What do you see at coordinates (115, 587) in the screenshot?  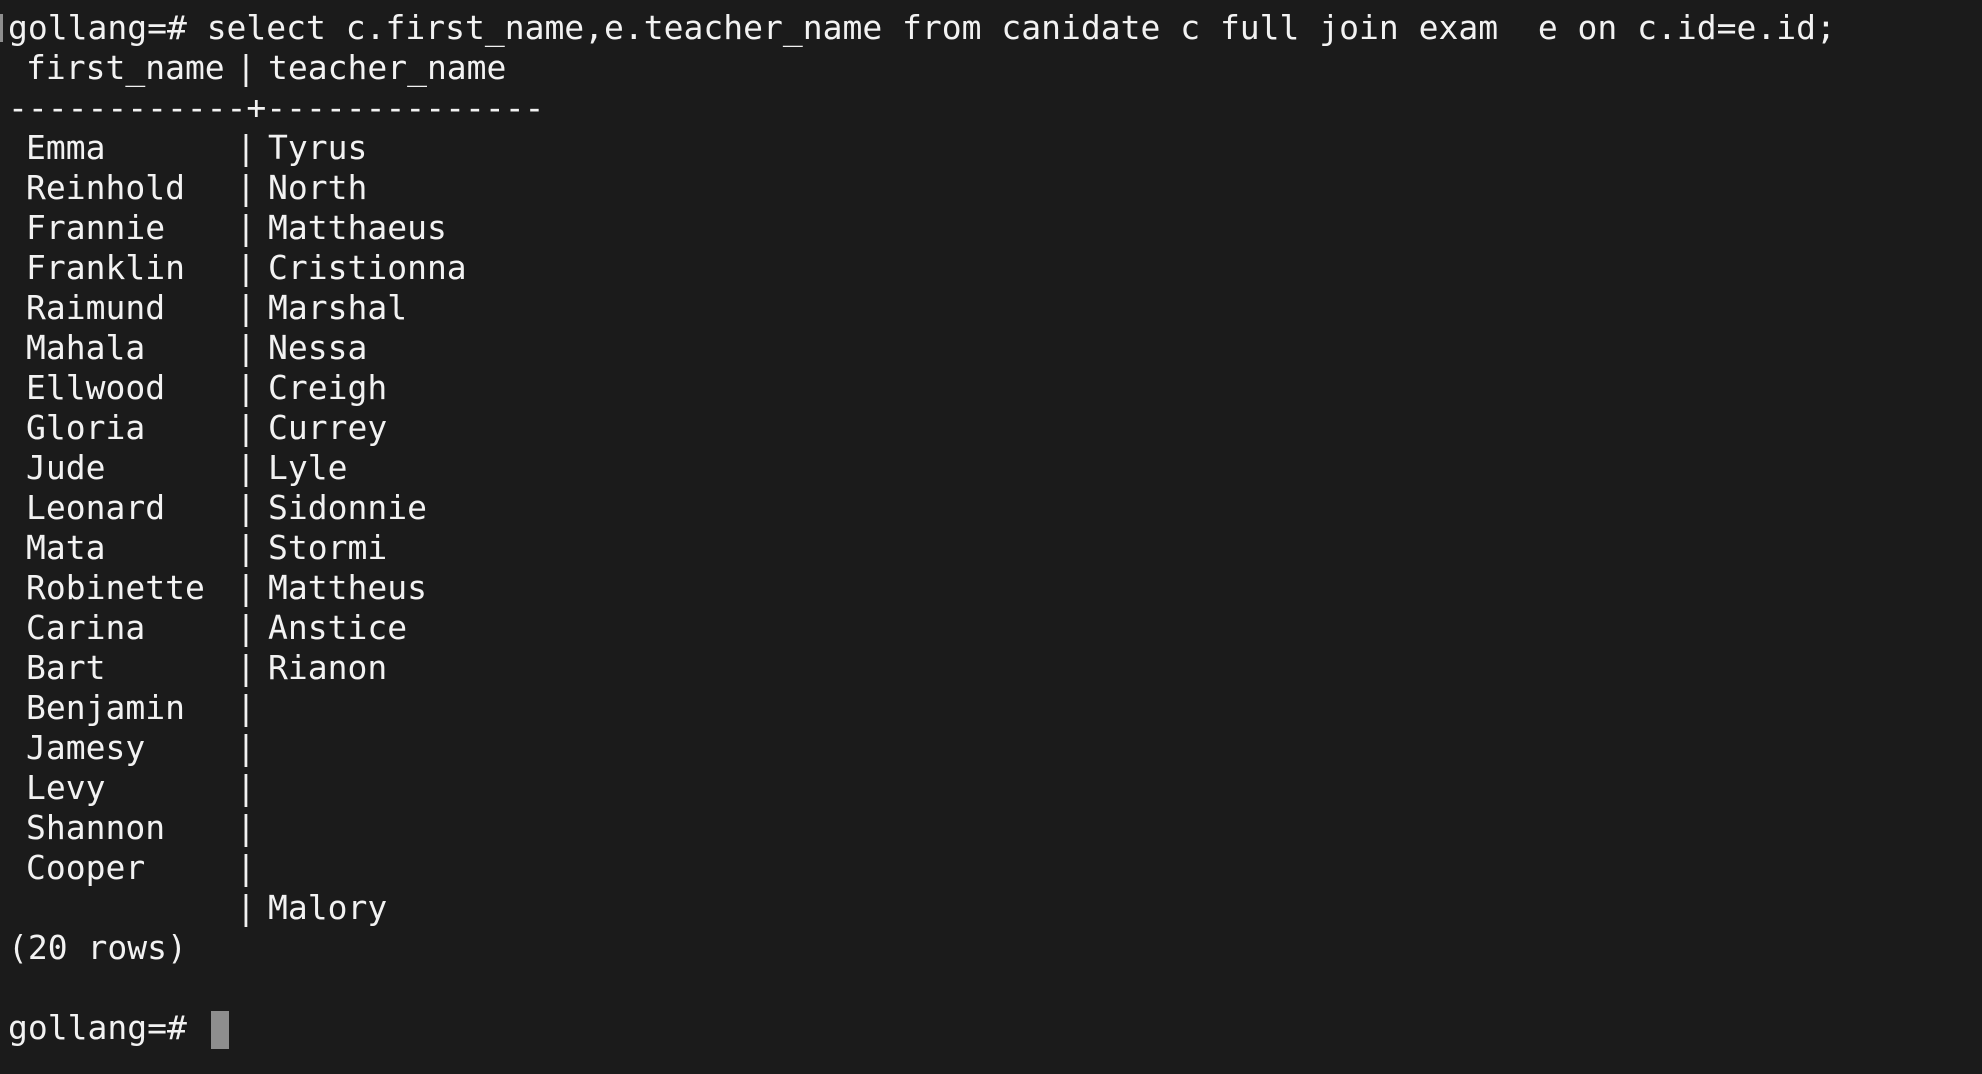 I see `cell-first-name: Robinette` at bounding box center [115, 587].